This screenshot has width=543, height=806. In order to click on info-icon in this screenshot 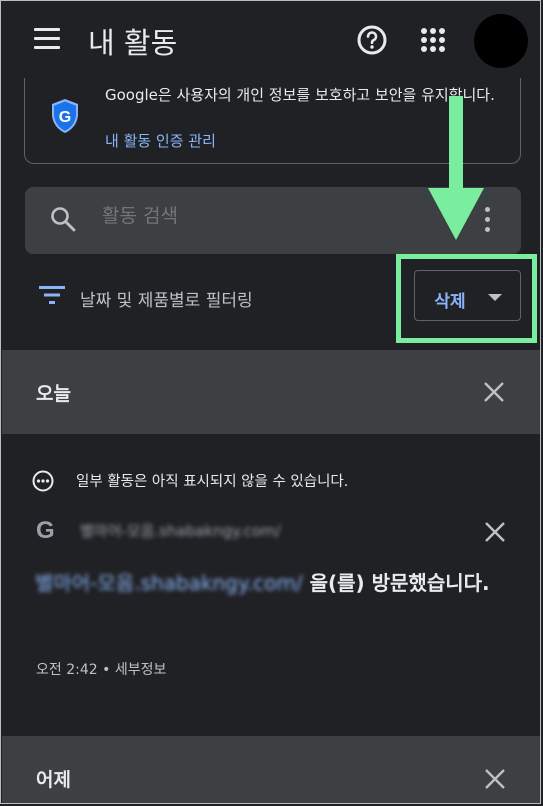, I will do `click(43, 481)`.